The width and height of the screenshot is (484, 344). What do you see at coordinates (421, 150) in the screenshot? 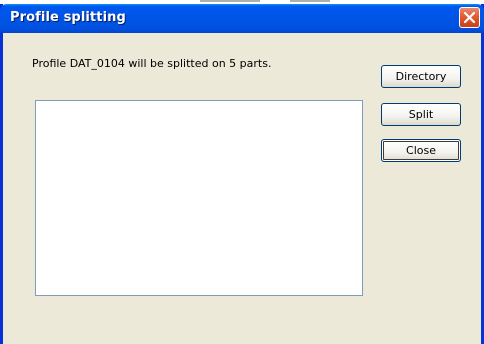
I see `close-button: Close` at bounding box center [421, 150].